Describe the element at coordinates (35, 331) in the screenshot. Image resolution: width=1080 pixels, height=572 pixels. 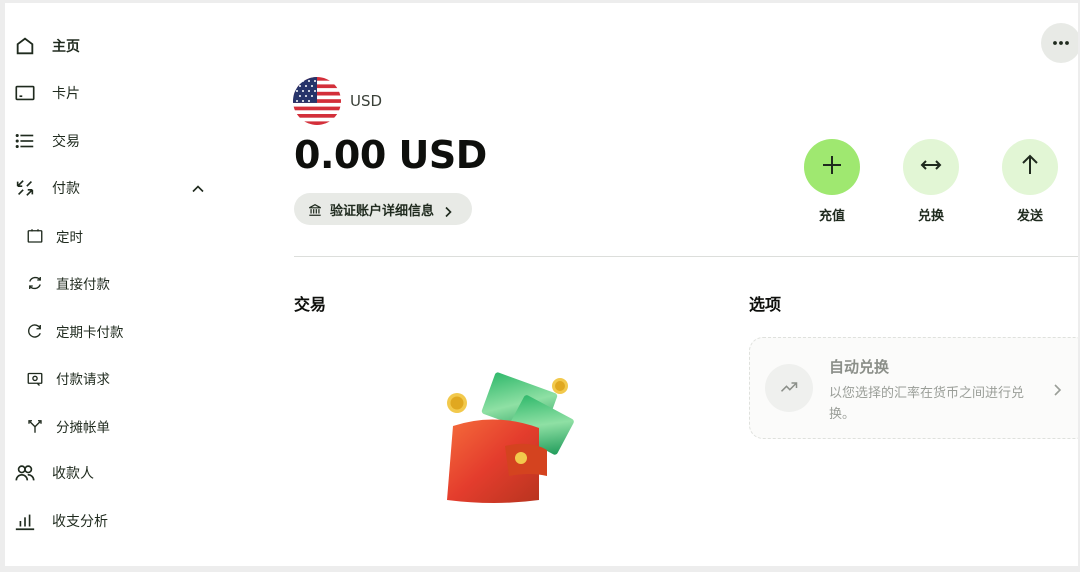
I see `recurring-icon` at that location.